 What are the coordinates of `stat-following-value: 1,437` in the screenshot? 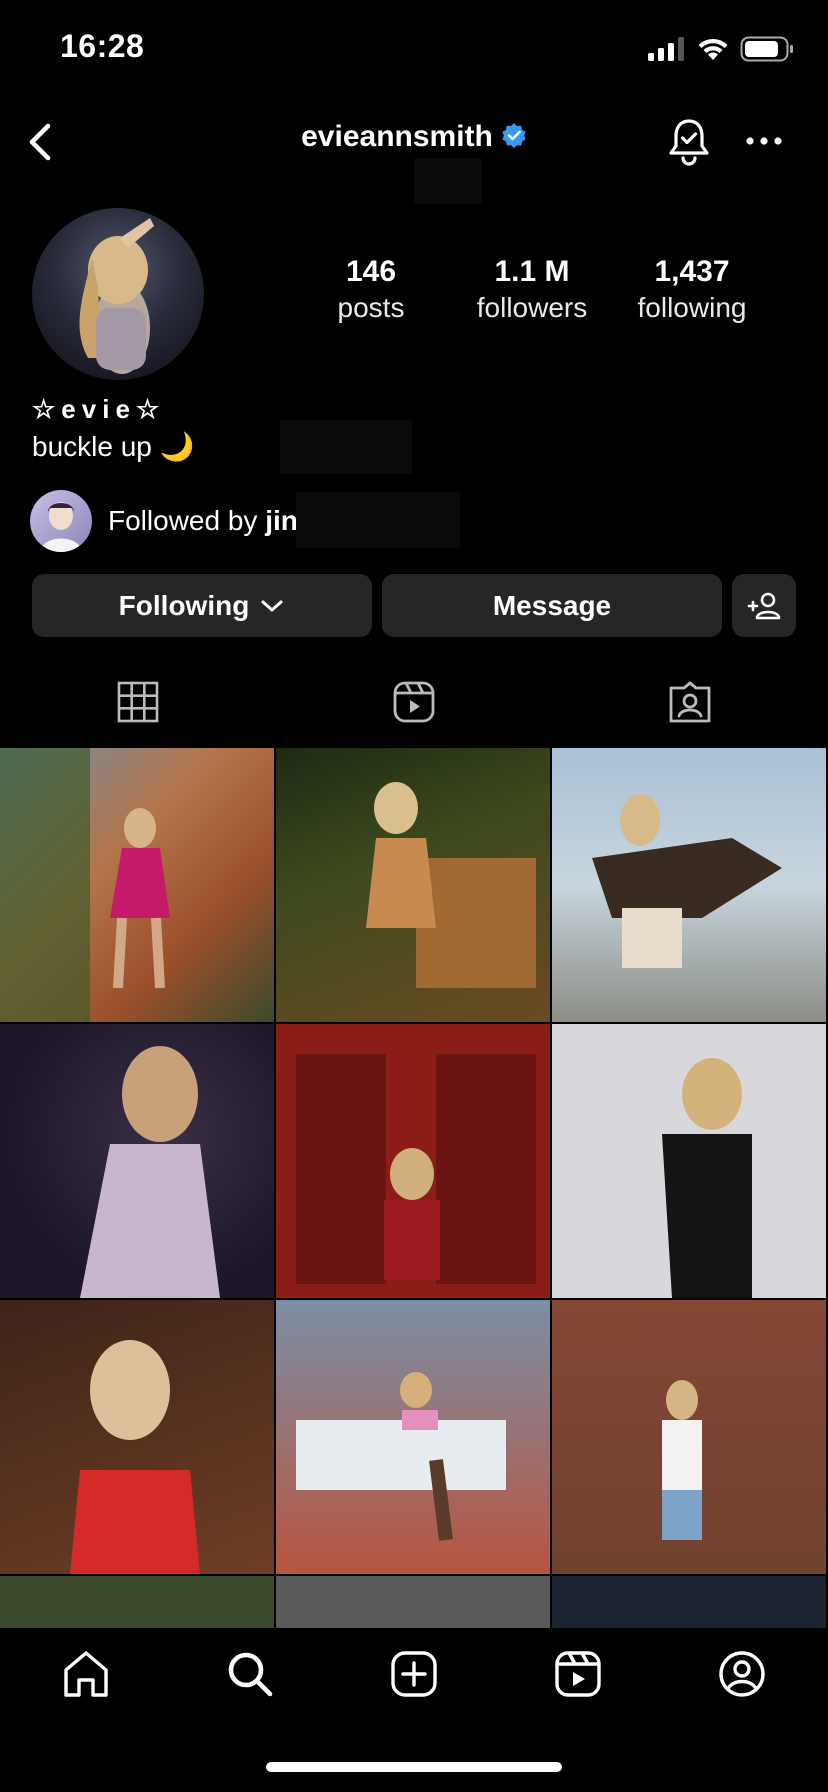 It's located at (692, 271).